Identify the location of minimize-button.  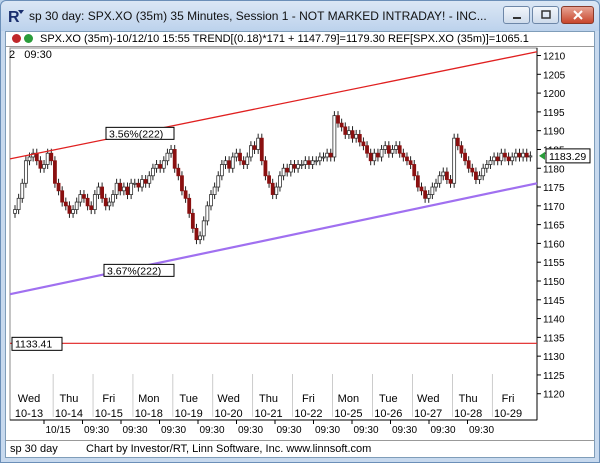
(516, 15).